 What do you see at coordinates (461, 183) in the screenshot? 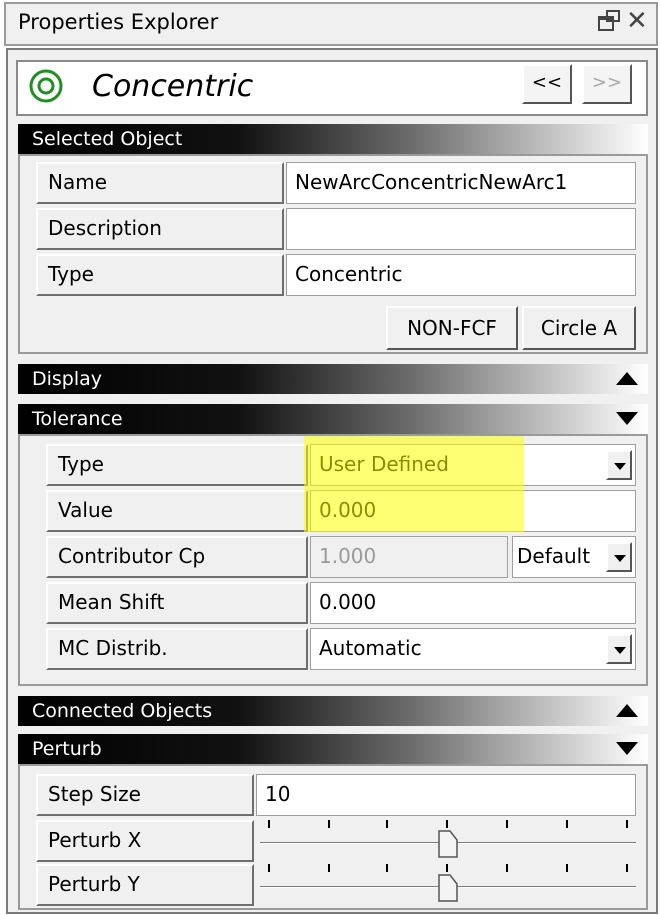
I see `name-field: NewArcConcentricNewArc1` at bounding box center [461, 183].